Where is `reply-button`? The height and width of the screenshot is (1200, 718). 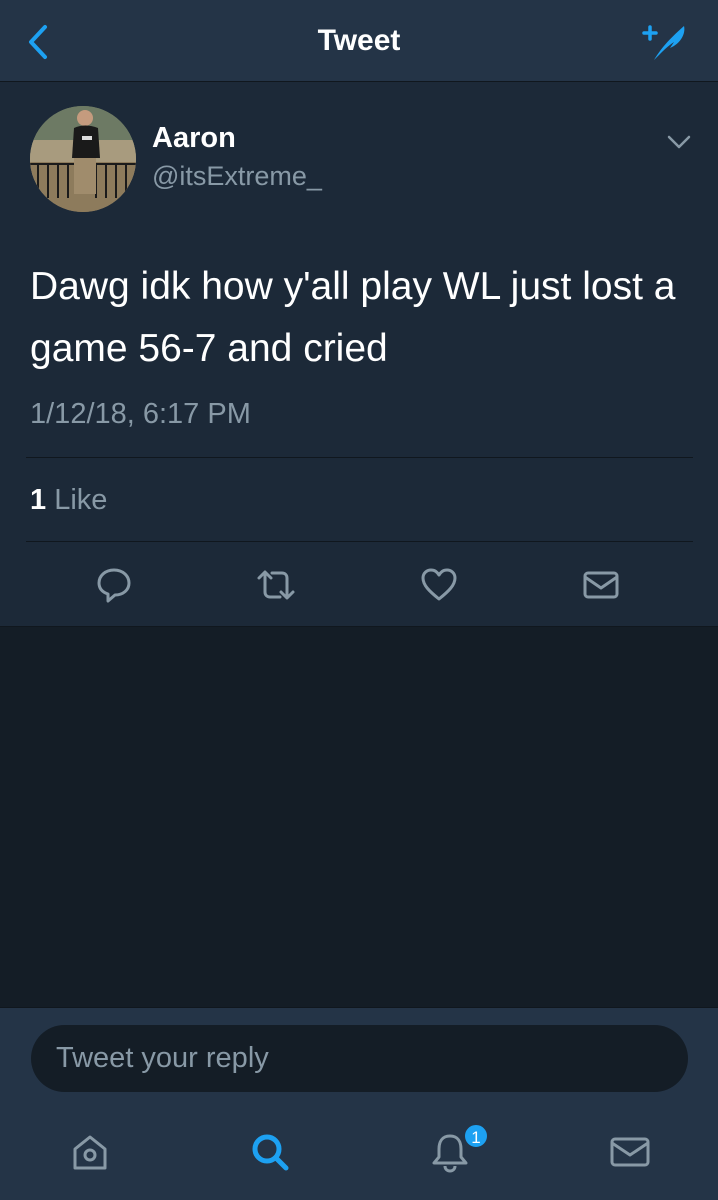 reply-button is located at coordinates (114, 585).